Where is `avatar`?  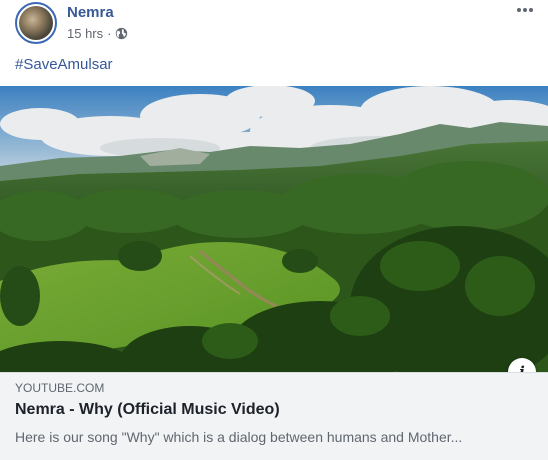
avatar is located at coordinates (36, 23).